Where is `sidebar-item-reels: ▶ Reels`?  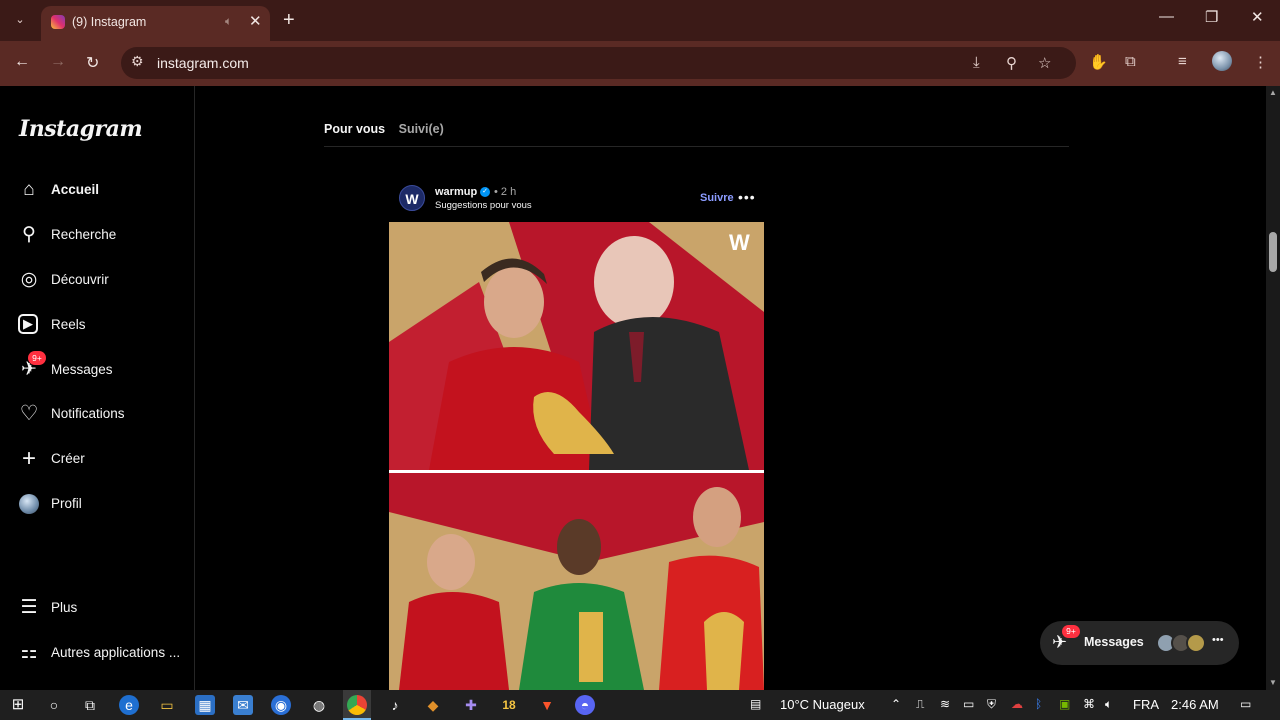
sidebar-item-reels: ▶ Reels is located at coordinates (103, 327).